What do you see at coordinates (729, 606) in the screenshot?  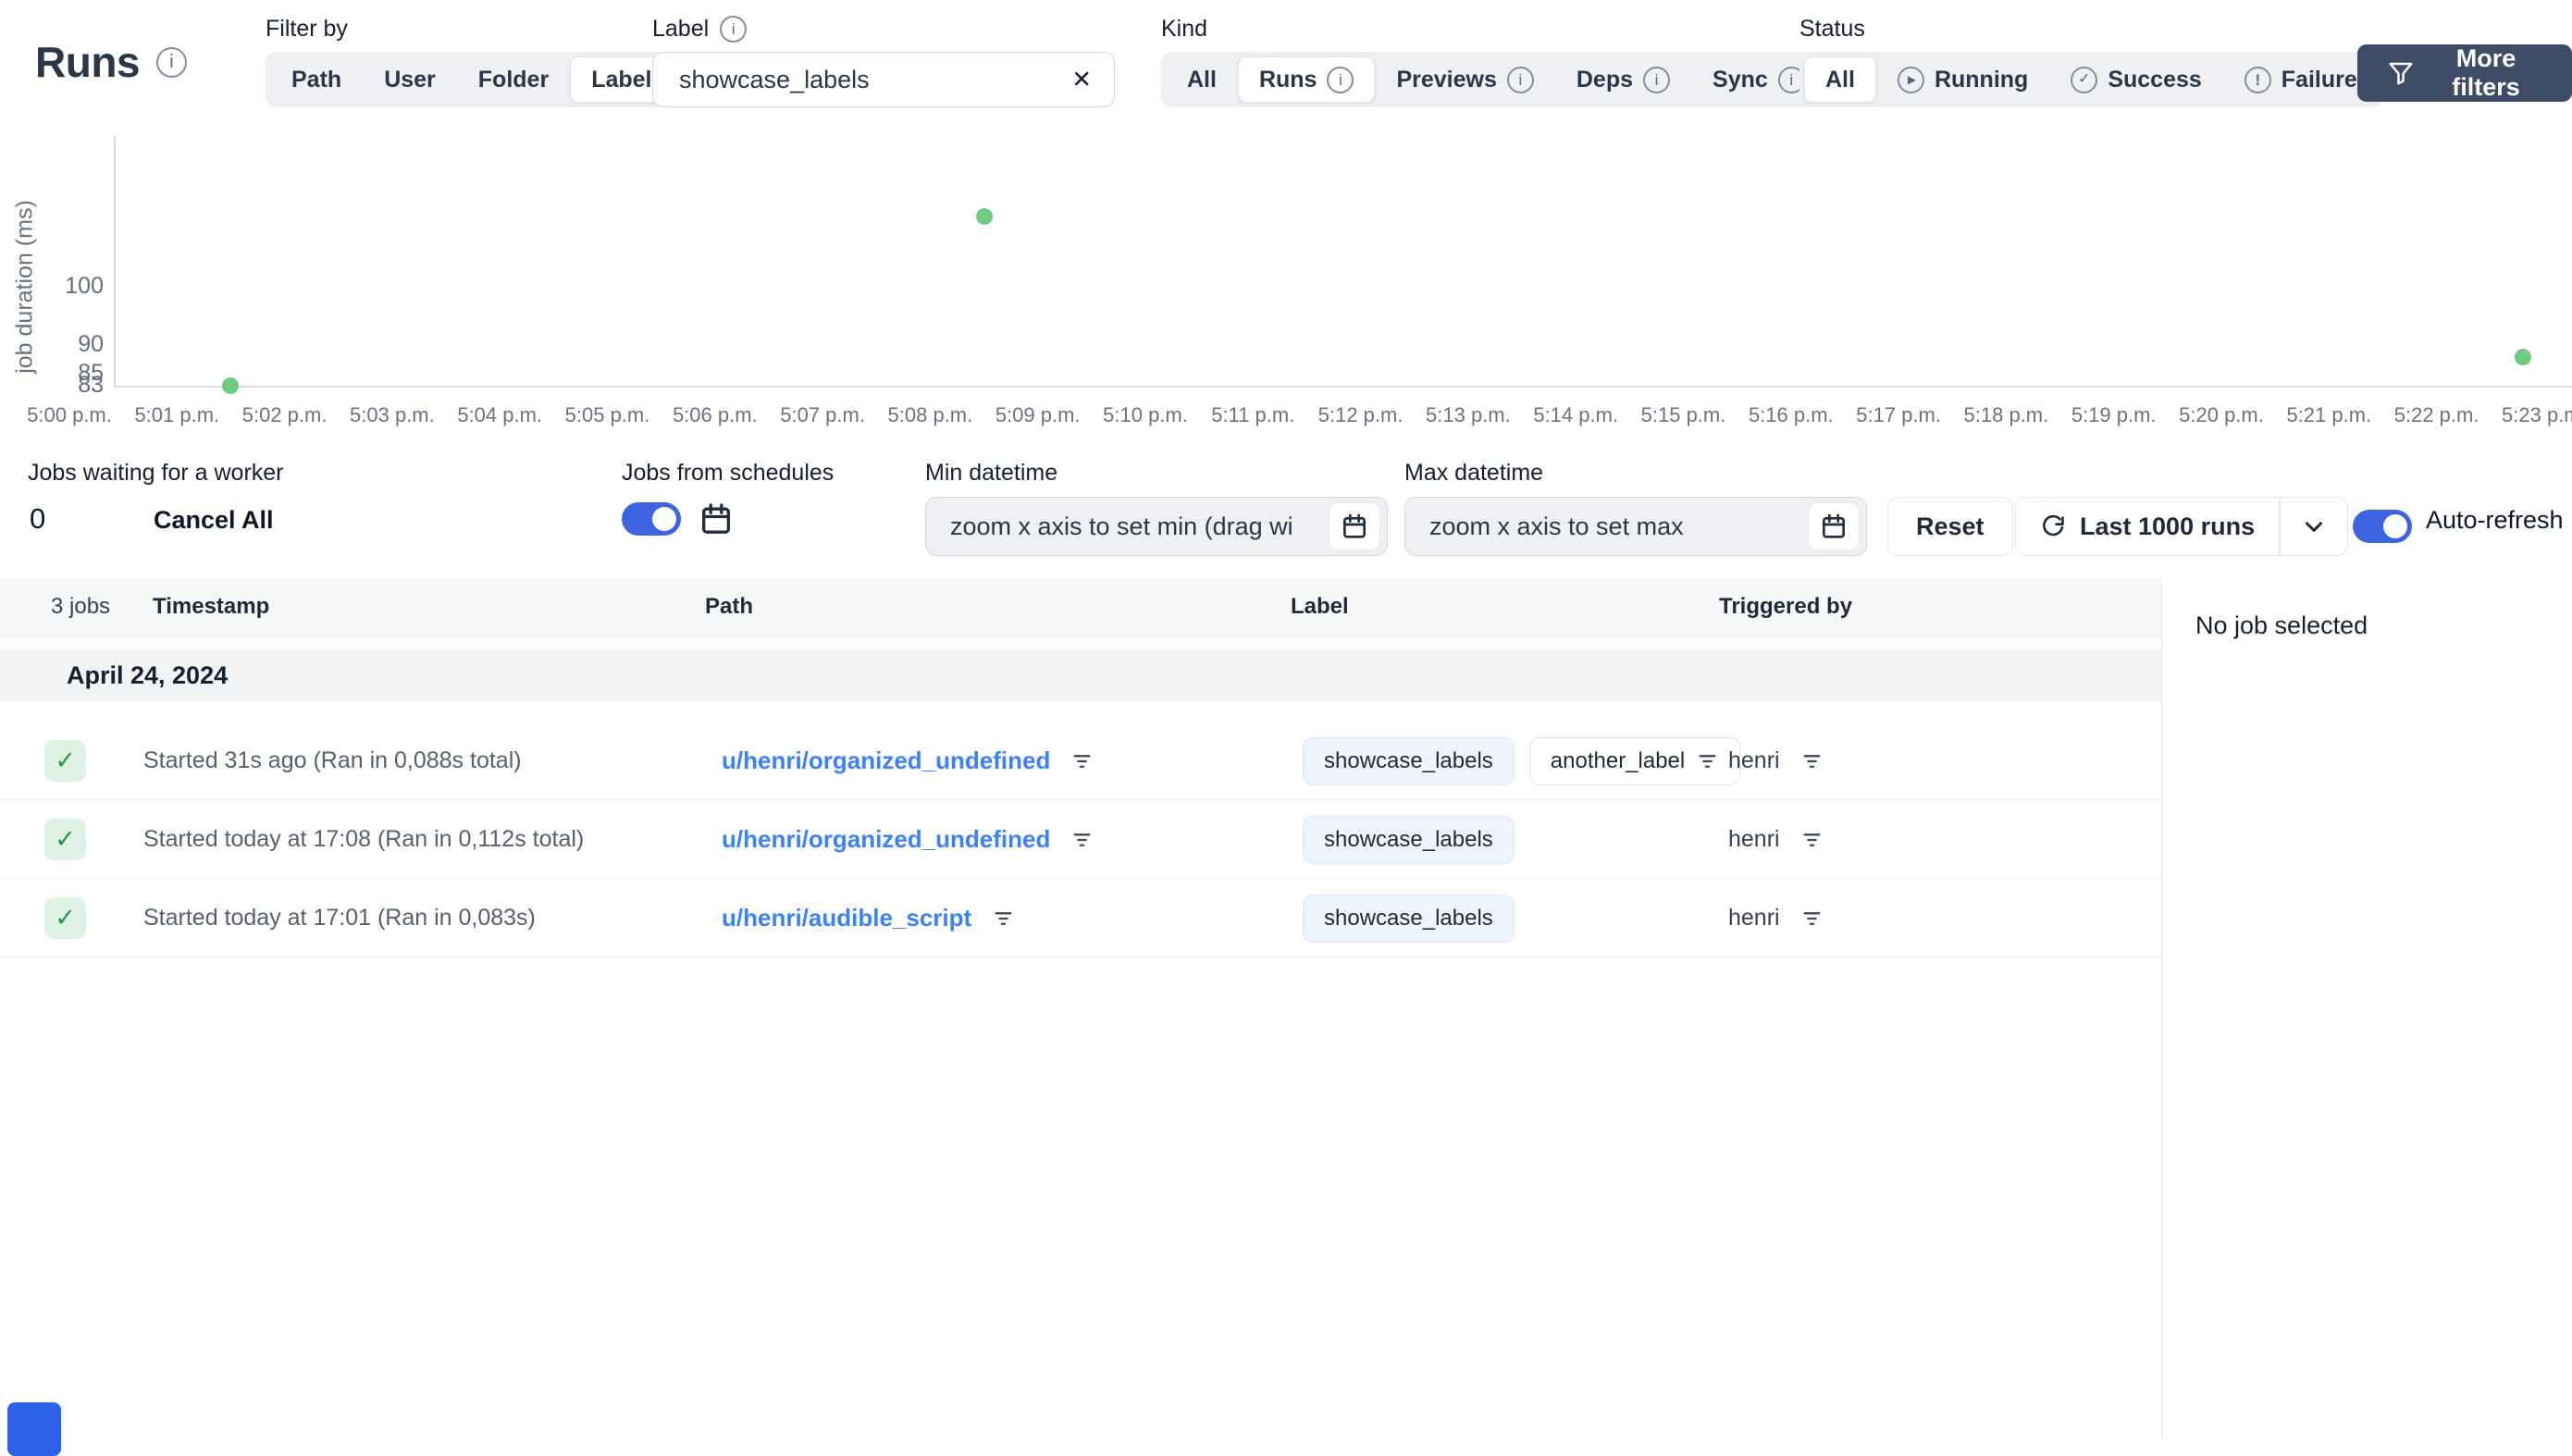 I see `column-header-path: Path` at bounding box center [729, 606].